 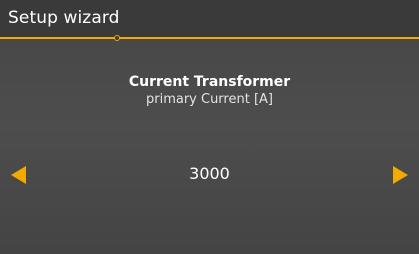 I want to click on increase-button, so click(x=400, y=175).